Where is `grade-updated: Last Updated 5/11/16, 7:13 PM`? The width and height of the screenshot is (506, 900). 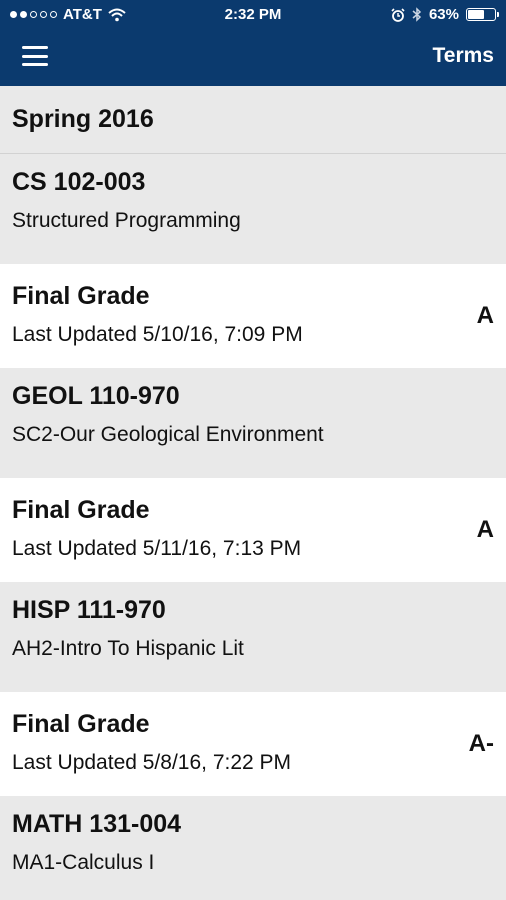 grade-updated: Last Updated 5/11/16, 7:13 PM is located at coordinates (157, 548).